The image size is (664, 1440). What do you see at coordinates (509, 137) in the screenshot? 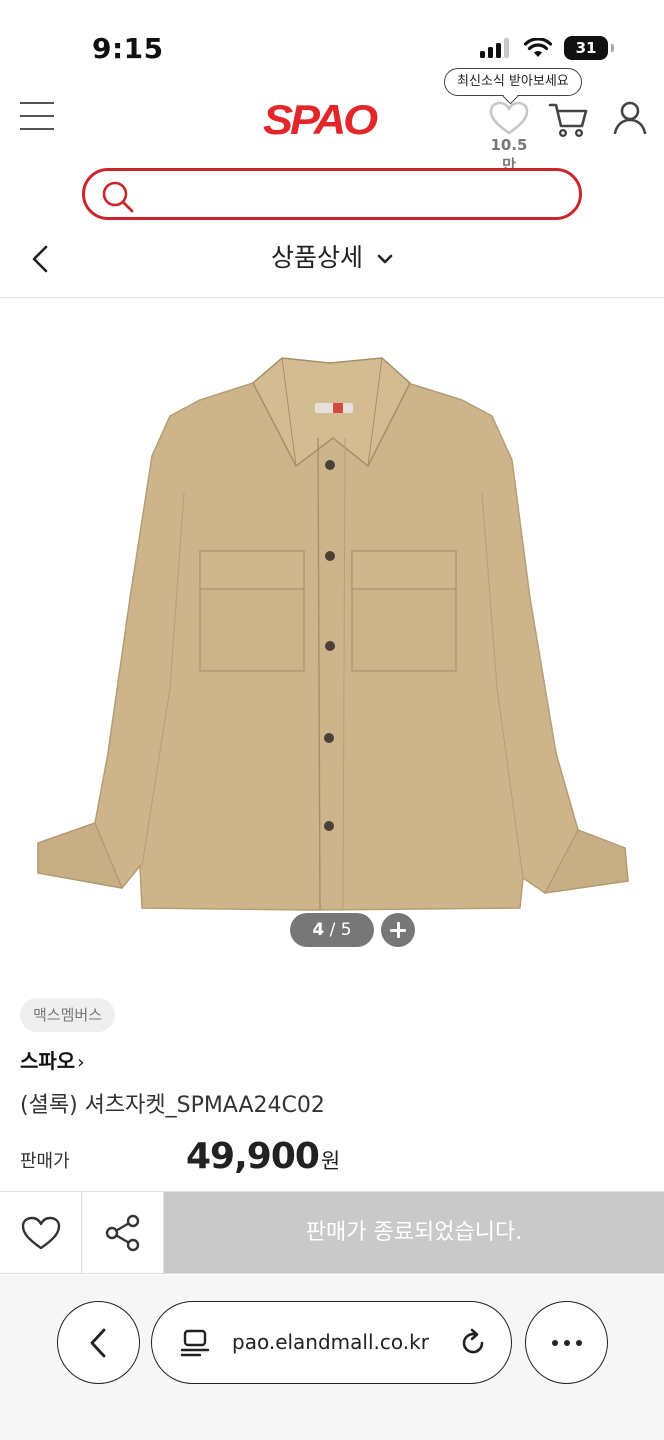
I see `like-button: 10.5만` at bounding box center [509, 137].